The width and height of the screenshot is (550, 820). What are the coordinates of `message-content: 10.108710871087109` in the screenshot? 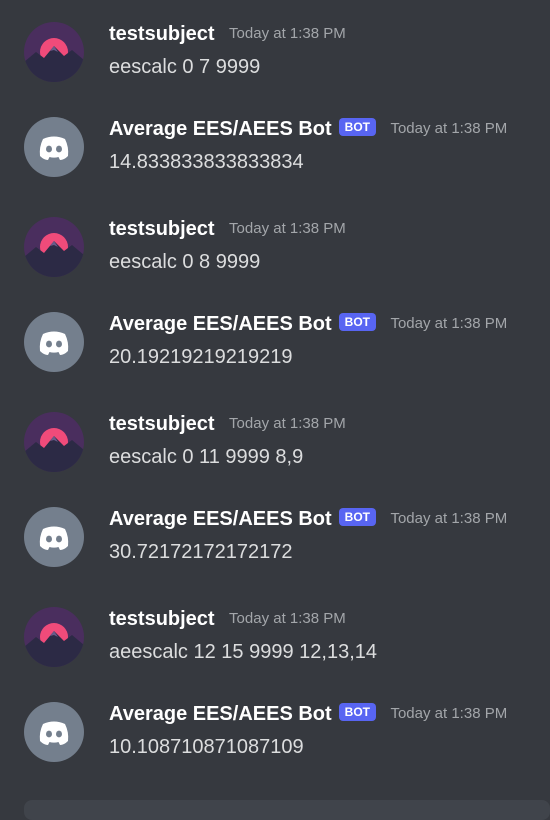 It's located at (206, 747).